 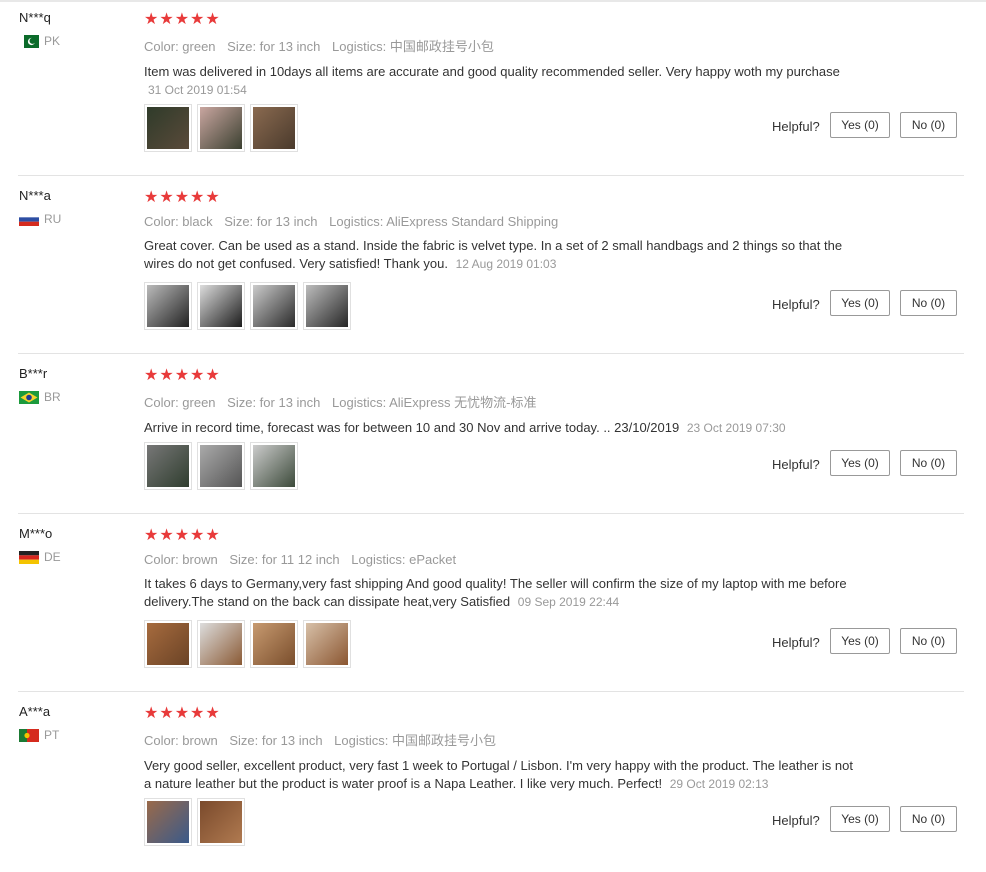 What do you see at coordinates (404, 559) in the screenshot?
I see `attr-logistics: Logistics: ePacket` at bounding box center [404, 559].